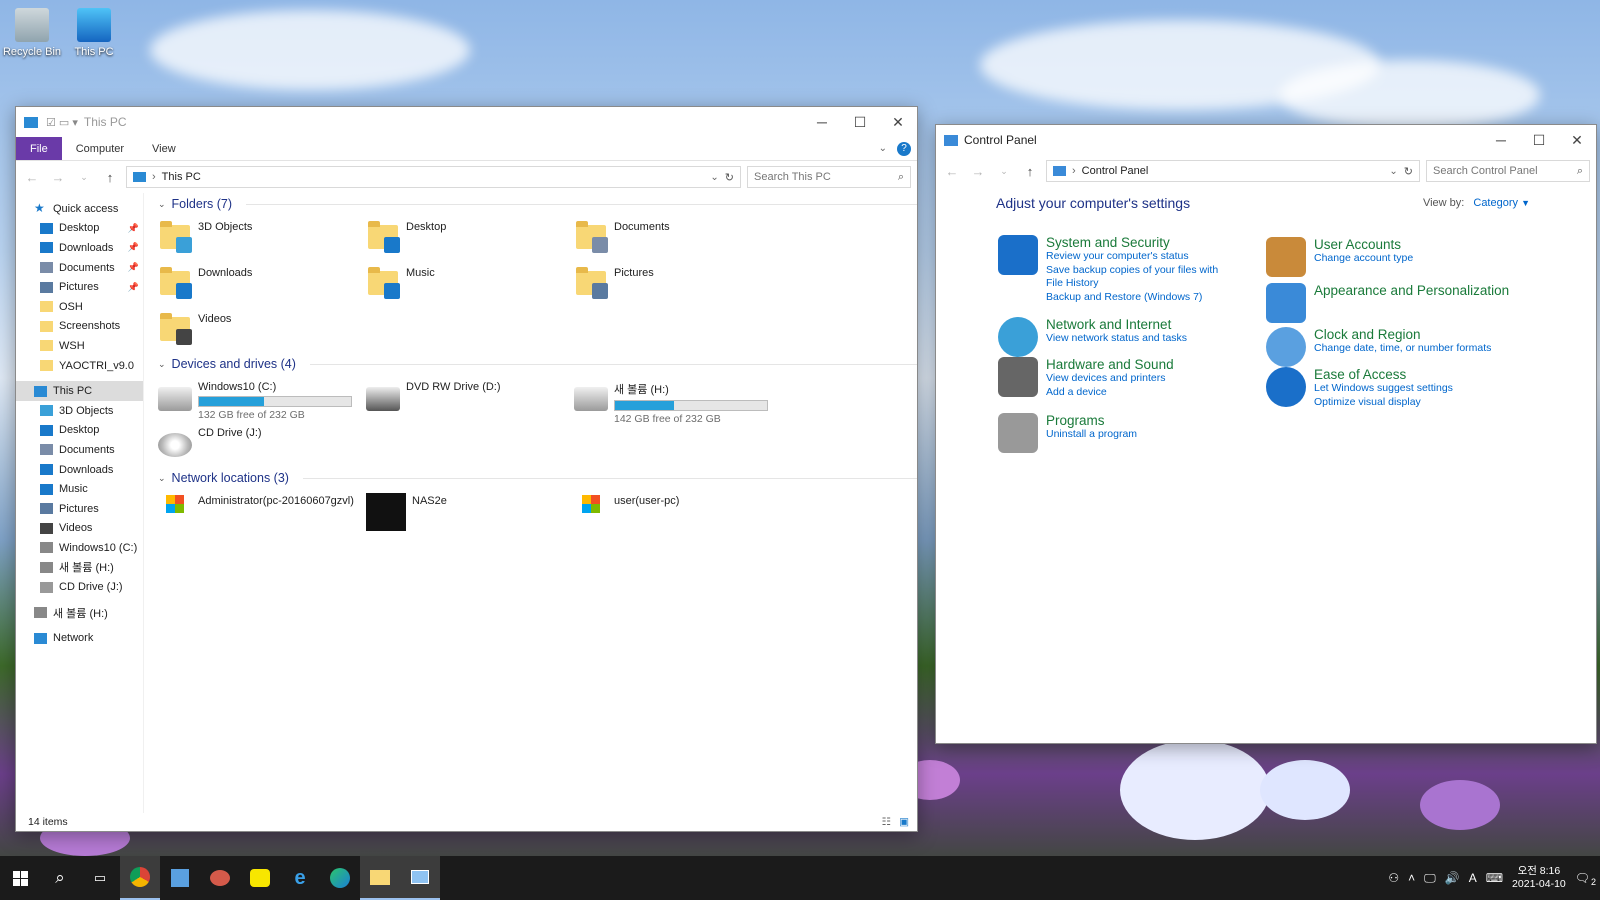 The width and height of the screenshot is (1600, 900). What do you see at coordinates (729, 177) in the screenshot?
I see `refresh-icon: ↻` at bounding box center [729, 177].